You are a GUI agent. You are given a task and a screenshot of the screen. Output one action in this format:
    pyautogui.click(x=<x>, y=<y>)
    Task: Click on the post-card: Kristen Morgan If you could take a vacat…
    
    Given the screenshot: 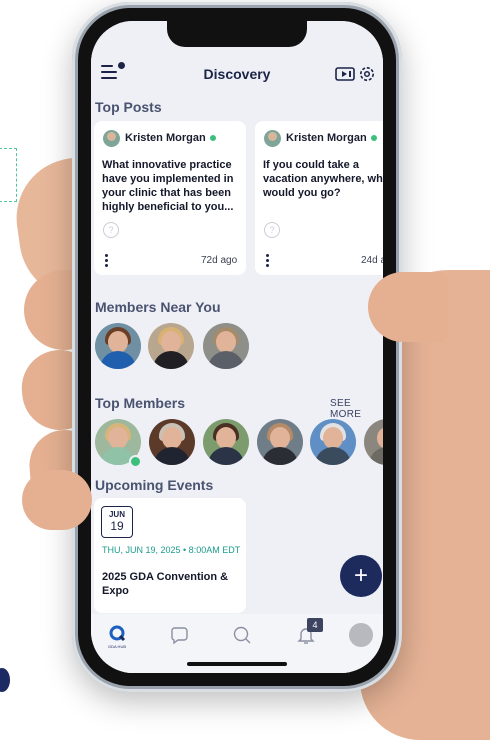 What is the action you would take?
    pyautogui.click(x=319, y=198)
    